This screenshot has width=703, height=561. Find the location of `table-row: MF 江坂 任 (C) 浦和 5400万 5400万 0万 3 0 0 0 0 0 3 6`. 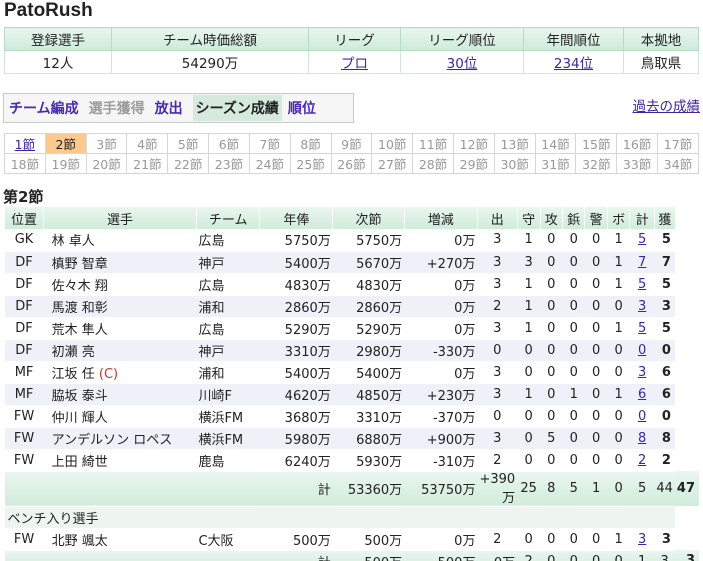

table-row: MF 江坂 任 (C) 浦和 5400万 5400万 0万 3 0 0 0 0 0 3 6 is located at coordinates (352, 372).